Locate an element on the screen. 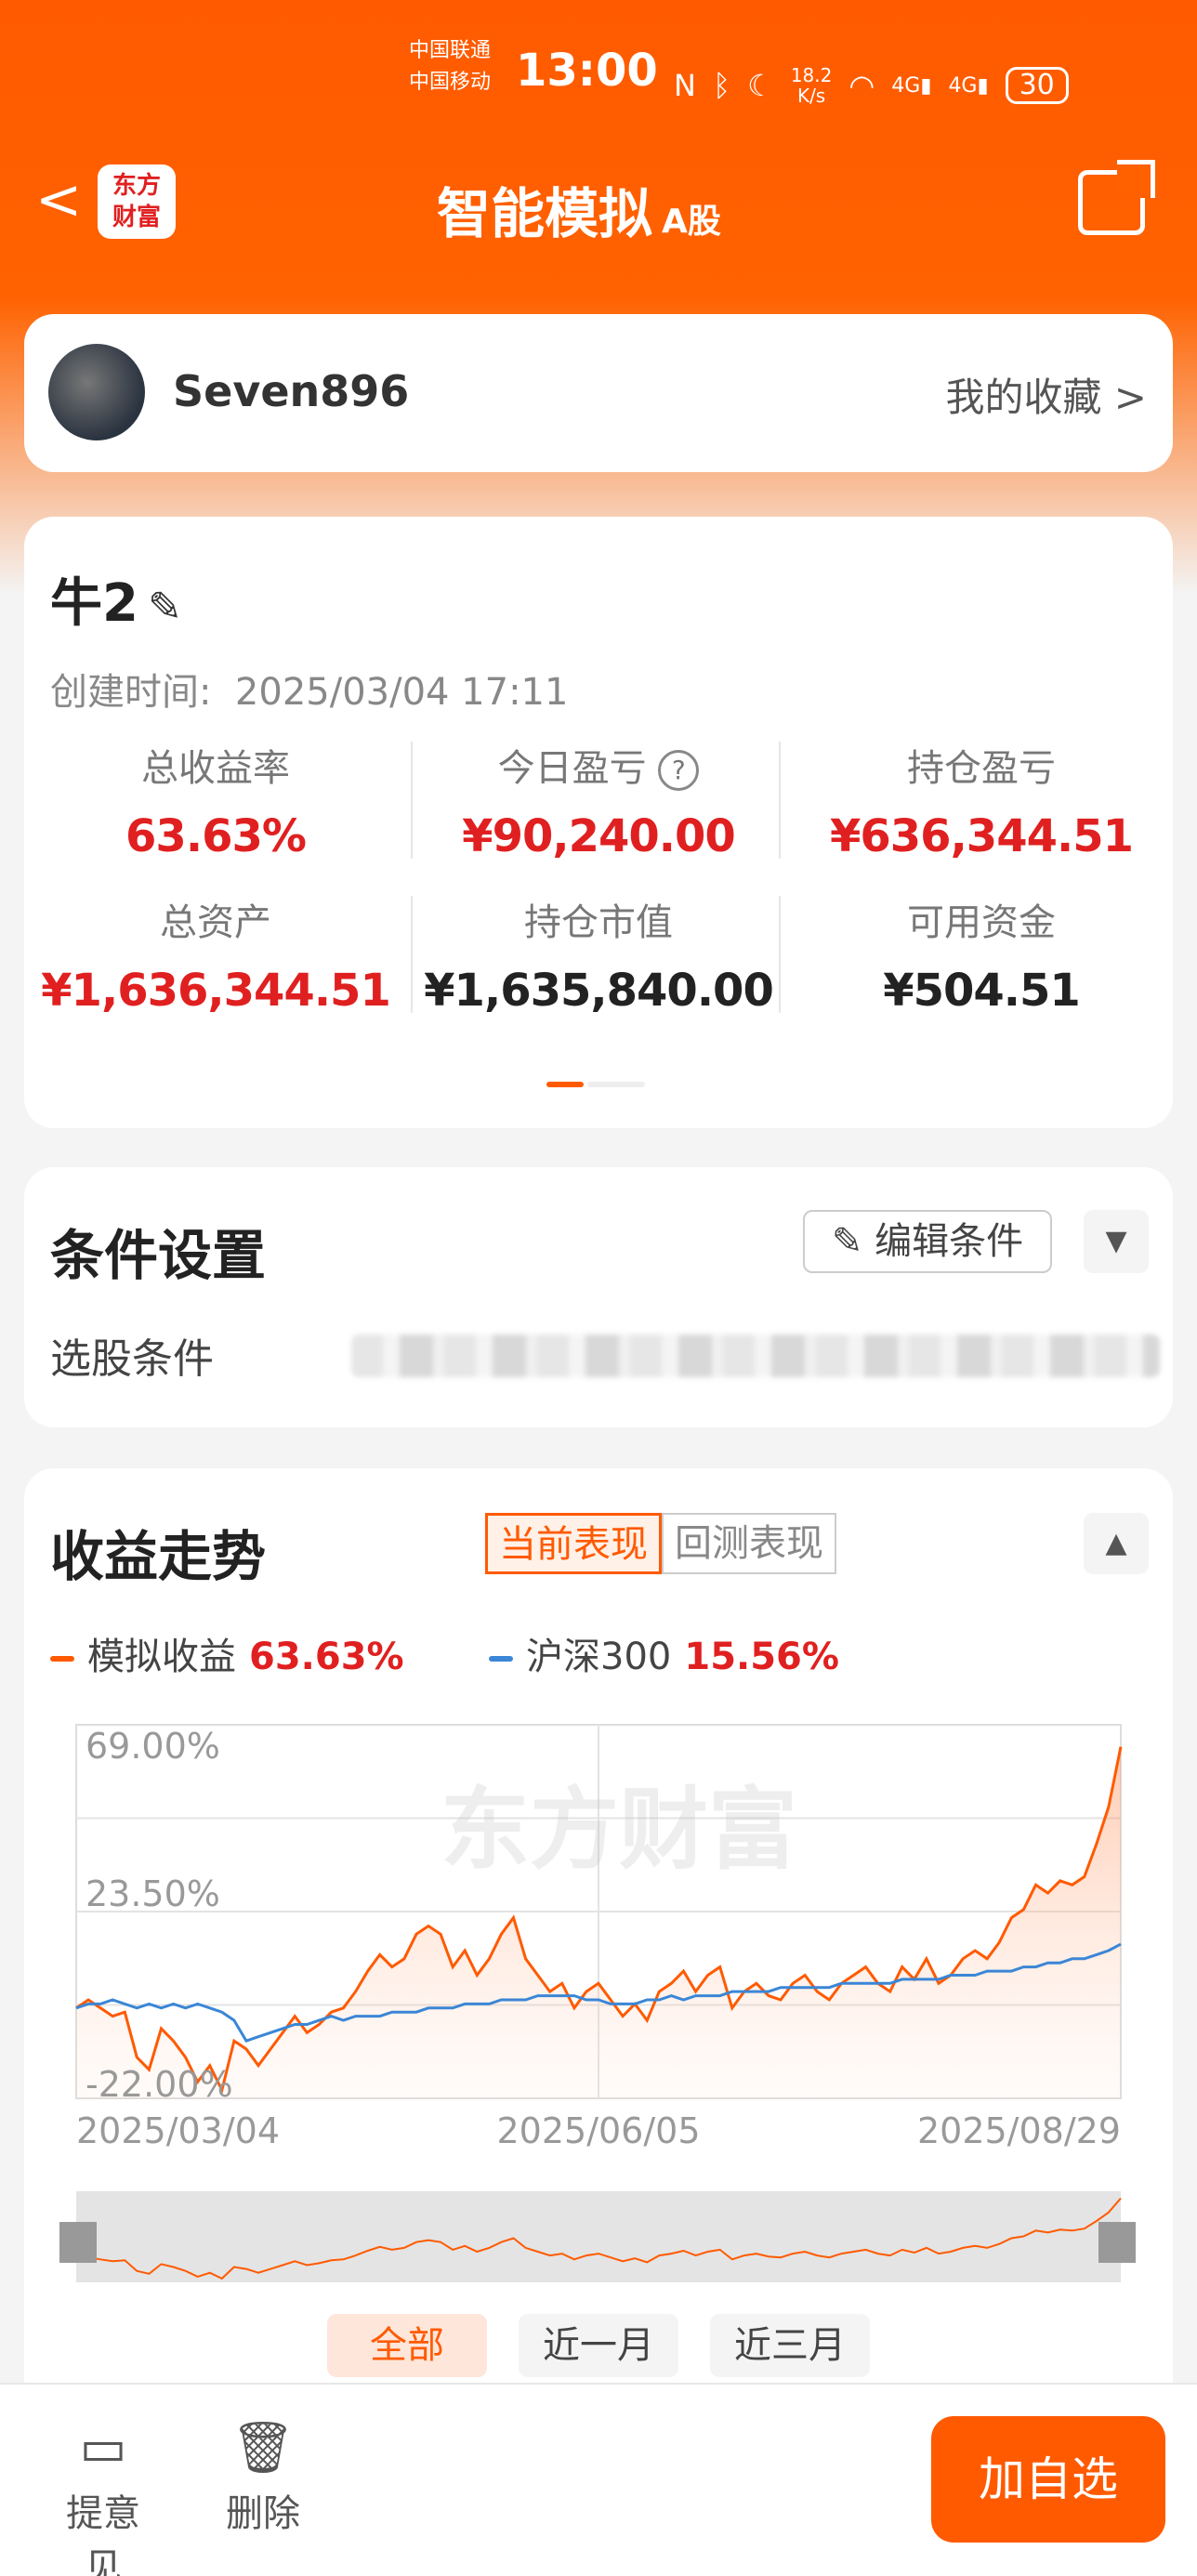 The image size is (1197, 2576). carrier-2: 中国移动 is located at coordinates (450, 82).